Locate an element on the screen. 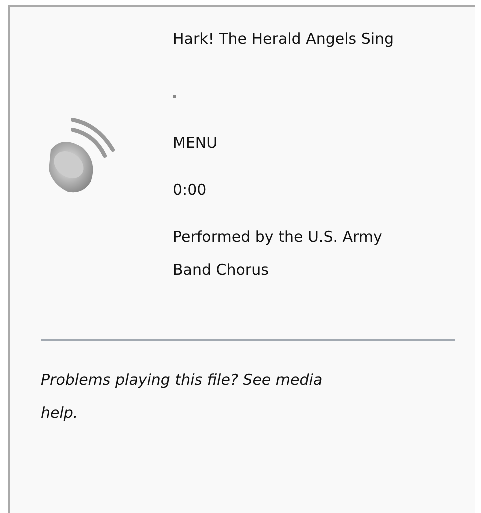  menu-label: MENU is located at coordinates (288, 143).